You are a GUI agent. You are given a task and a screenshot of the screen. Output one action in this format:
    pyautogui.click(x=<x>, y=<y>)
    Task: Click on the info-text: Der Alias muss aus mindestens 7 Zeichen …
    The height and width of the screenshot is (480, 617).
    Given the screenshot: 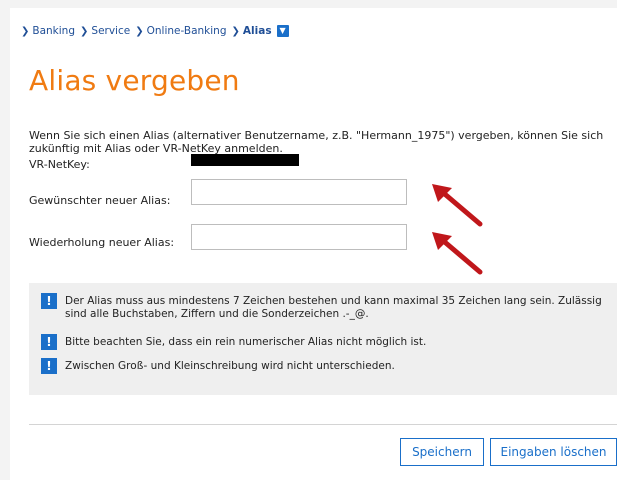 What is the action you would take?
    pyautogui.click(x=333, y=307)
    